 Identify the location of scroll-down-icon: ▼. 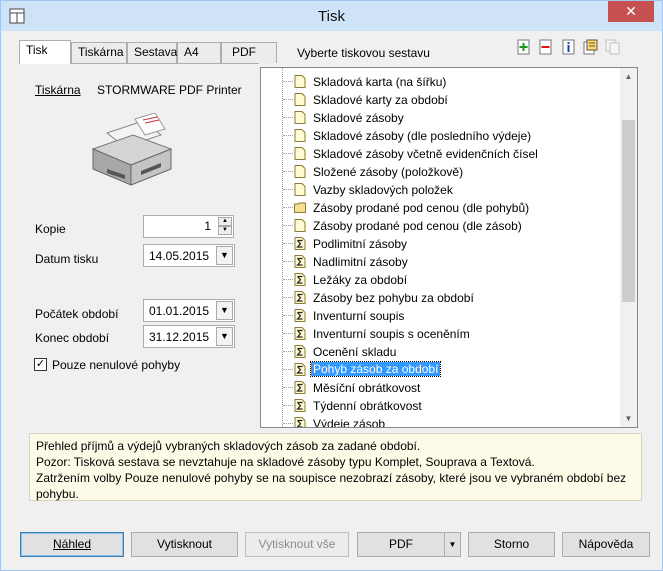
(628, 418).